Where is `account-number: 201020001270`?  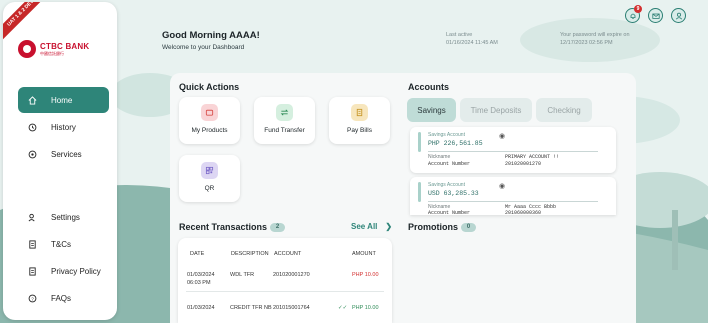 account-number: 201020001270 is located at coordinates (523, 164).